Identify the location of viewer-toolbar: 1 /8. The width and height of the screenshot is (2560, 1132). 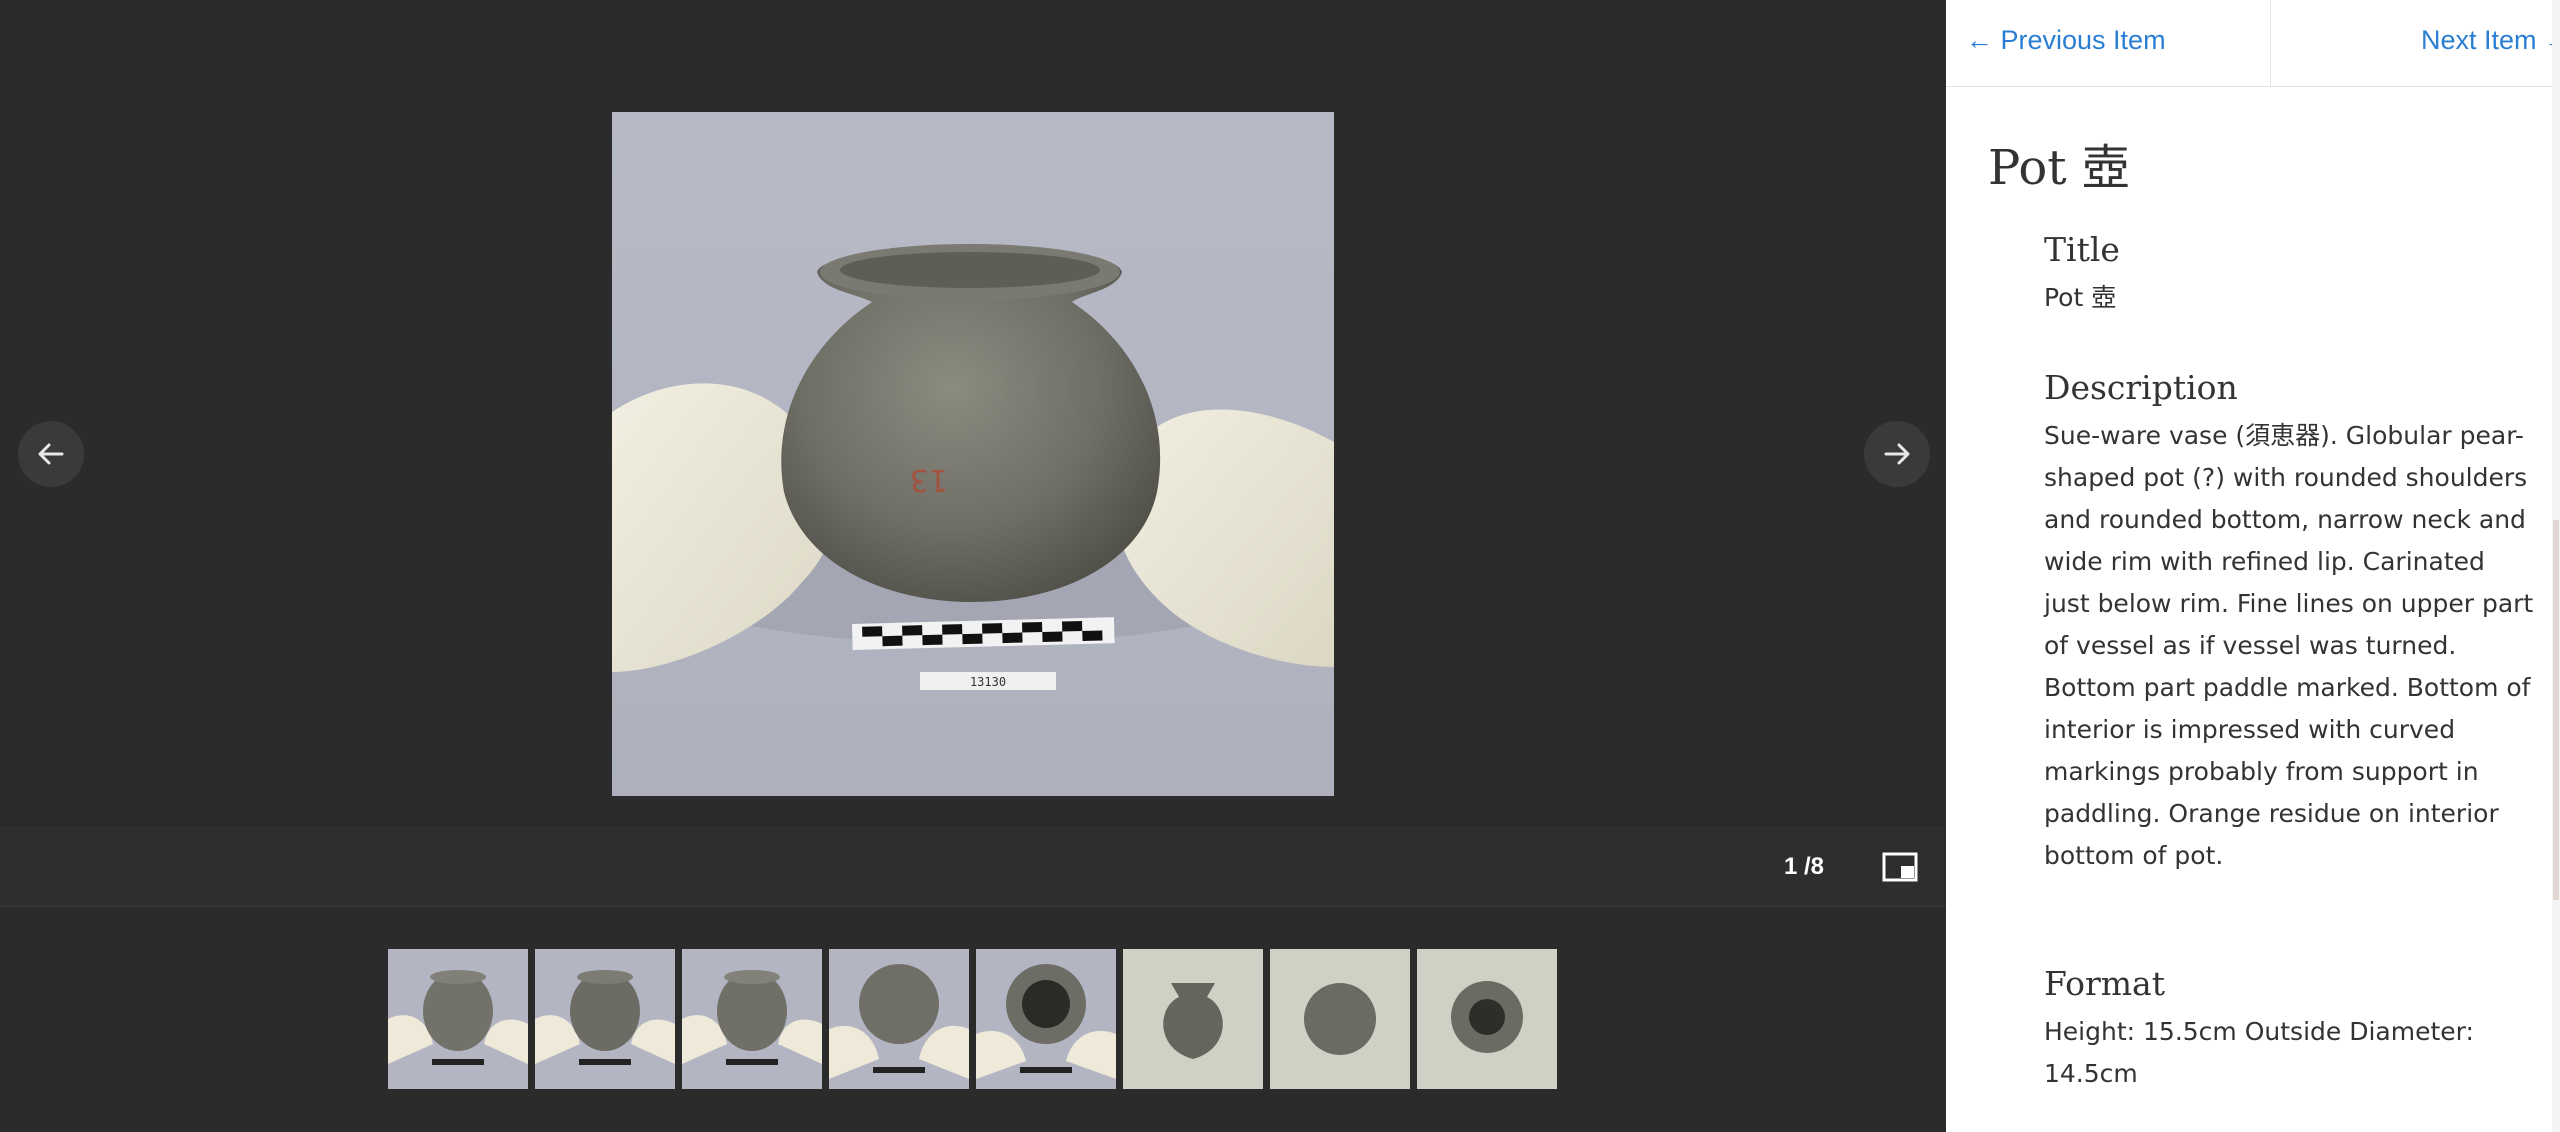
(973, 866).